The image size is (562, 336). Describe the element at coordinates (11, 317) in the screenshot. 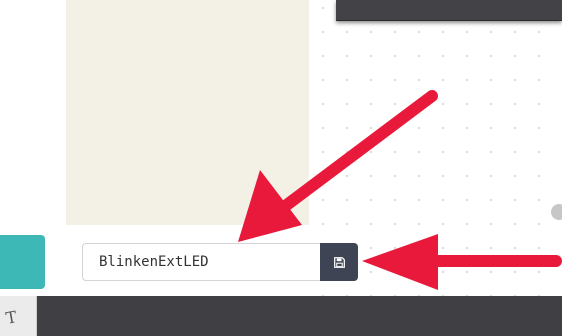

I see `text-tool-icon: T` at that location.